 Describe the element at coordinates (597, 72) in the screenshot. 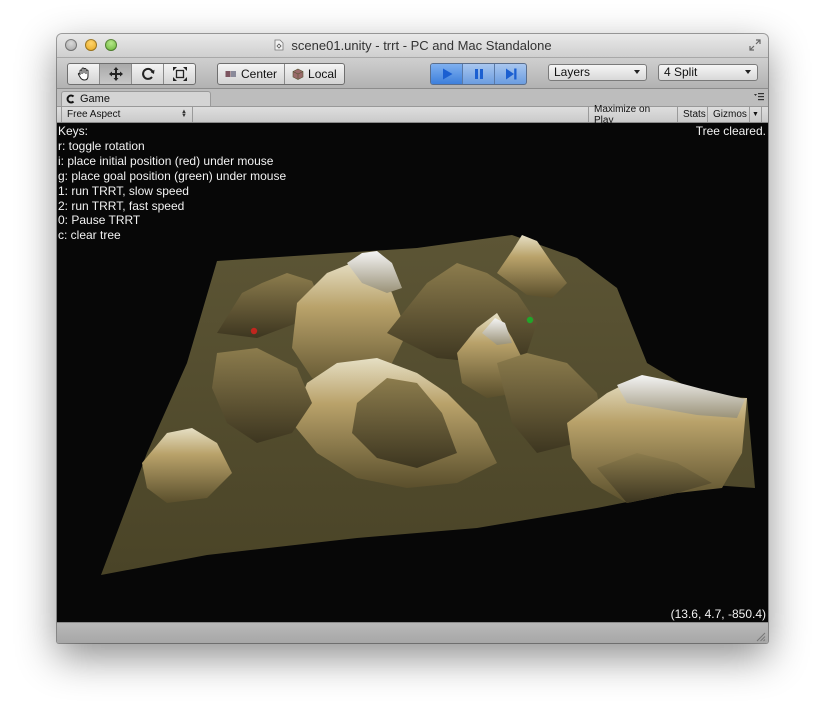

I see `layers-dropdown: Layers` at that location.